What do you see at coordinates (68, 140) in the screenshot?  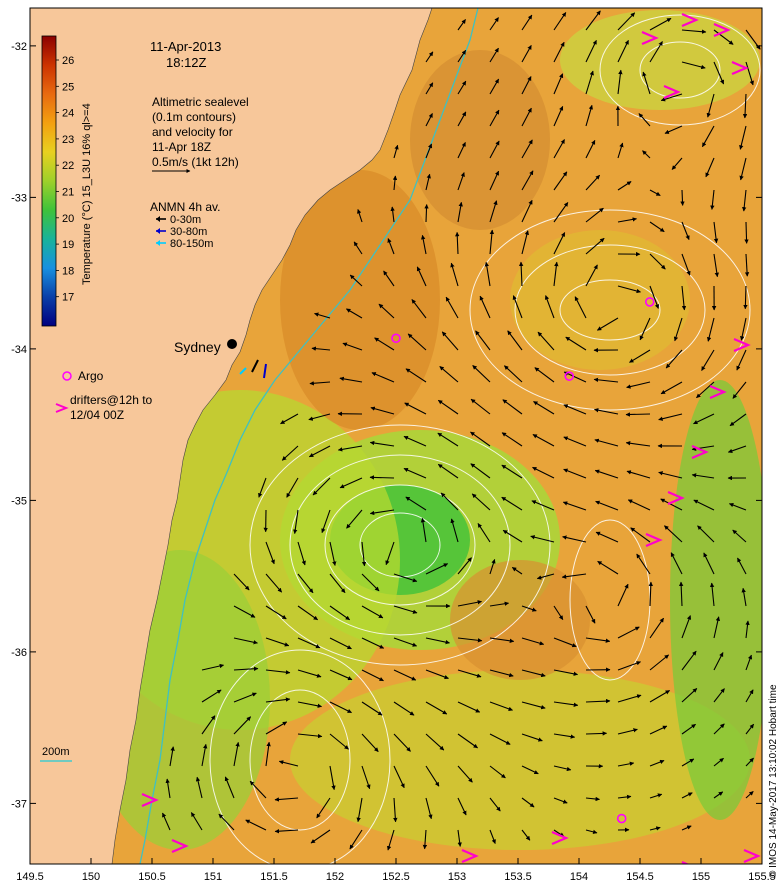 I see `colorbar-tick-label: 23` at bounding box center [68, 140].